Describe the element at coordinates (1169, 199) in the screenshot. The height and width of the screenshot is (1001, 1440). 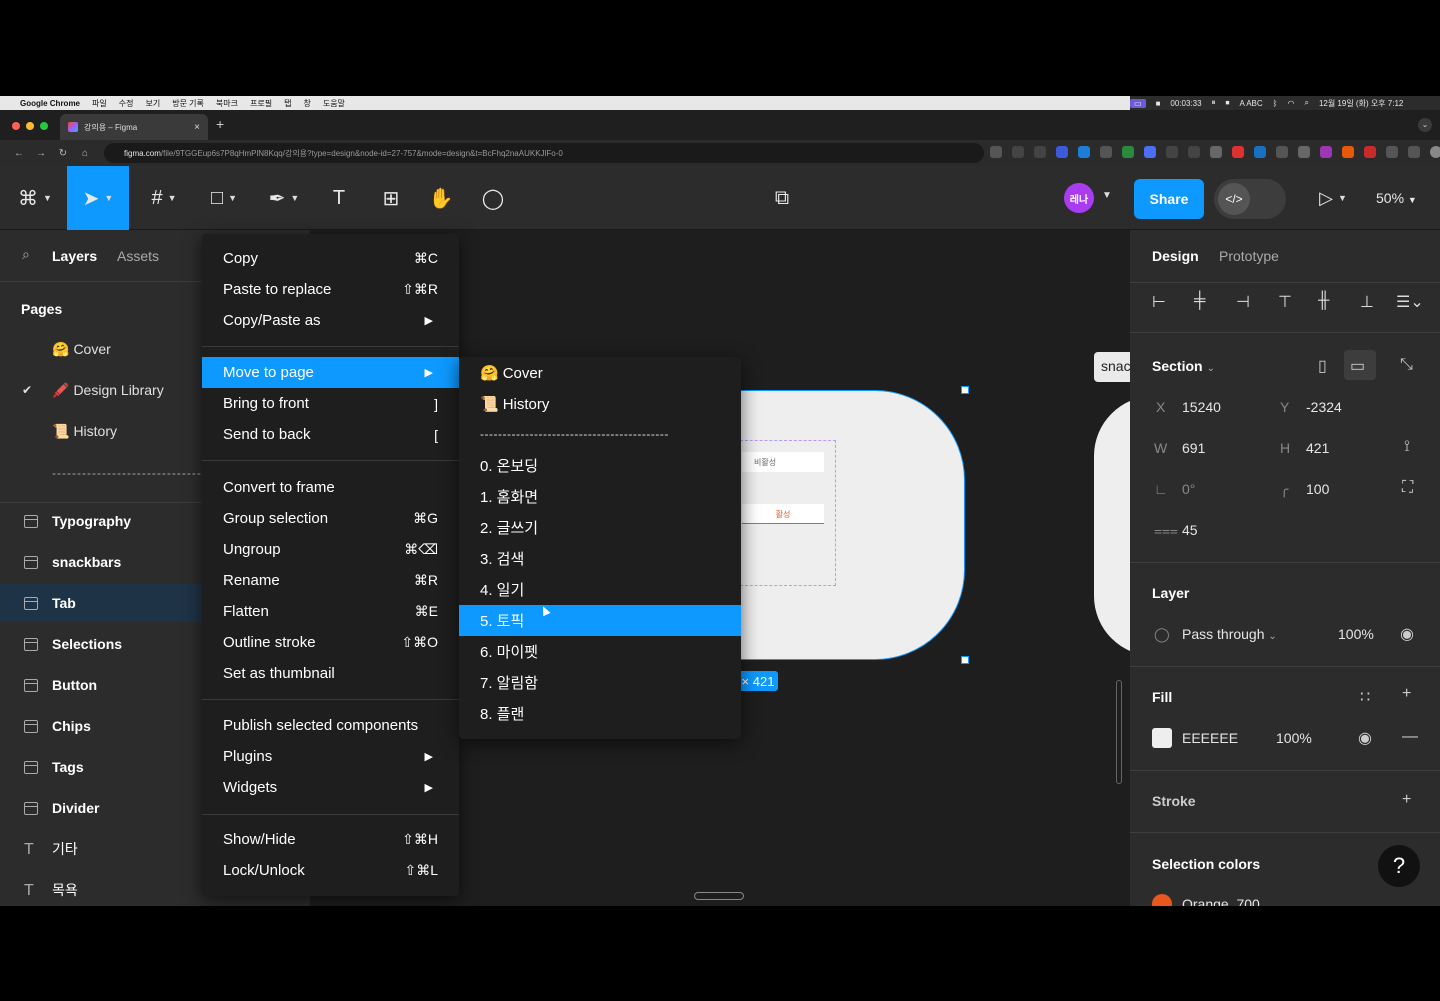
I see `share-button: Share` at that location.